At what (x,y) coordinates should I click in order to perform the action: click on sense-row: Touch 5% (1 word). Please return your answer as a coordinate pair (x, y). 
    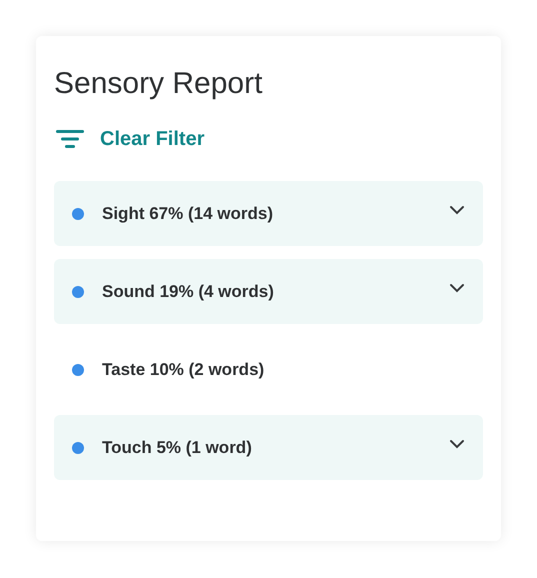
    Looking at the image, I should click on (268, 447).